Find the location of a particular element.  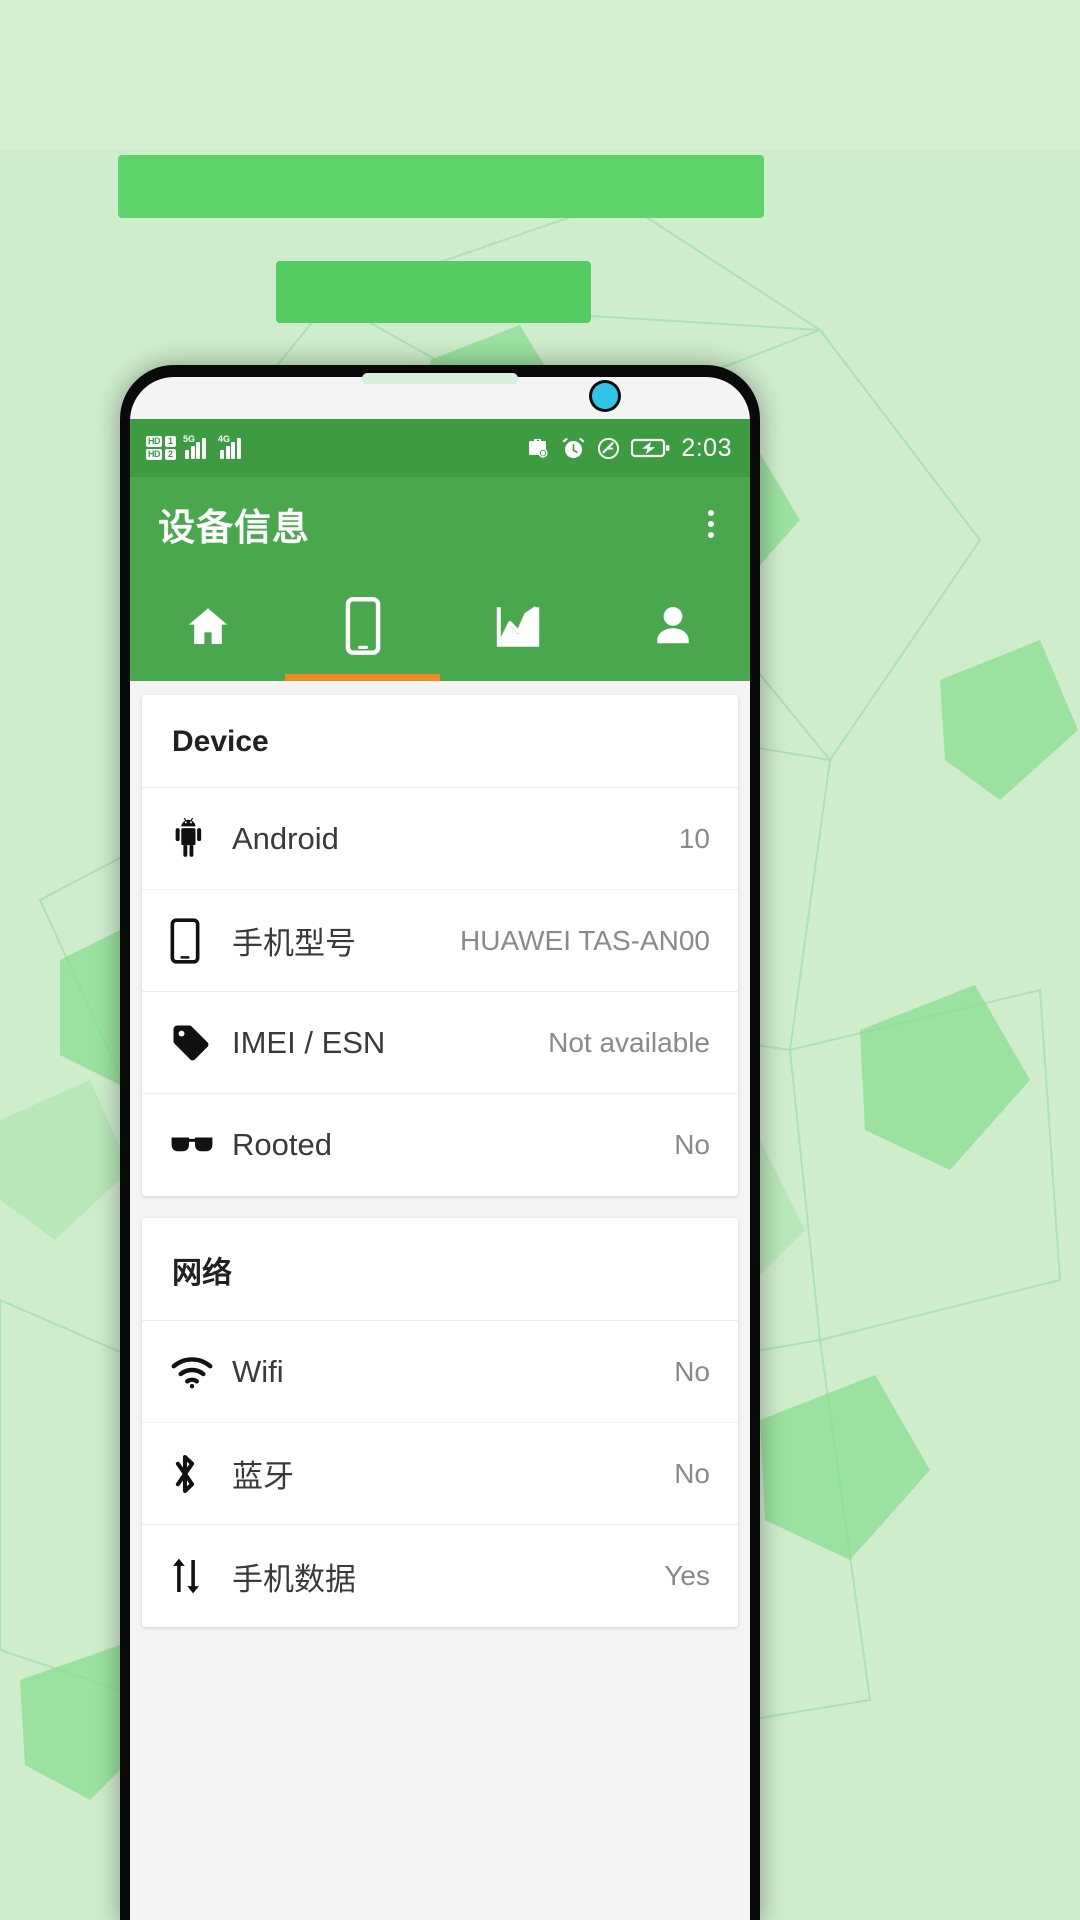

status-bar: HD 1 HD 2 5G 4G 2:03 is located at coordinates (440, 448).